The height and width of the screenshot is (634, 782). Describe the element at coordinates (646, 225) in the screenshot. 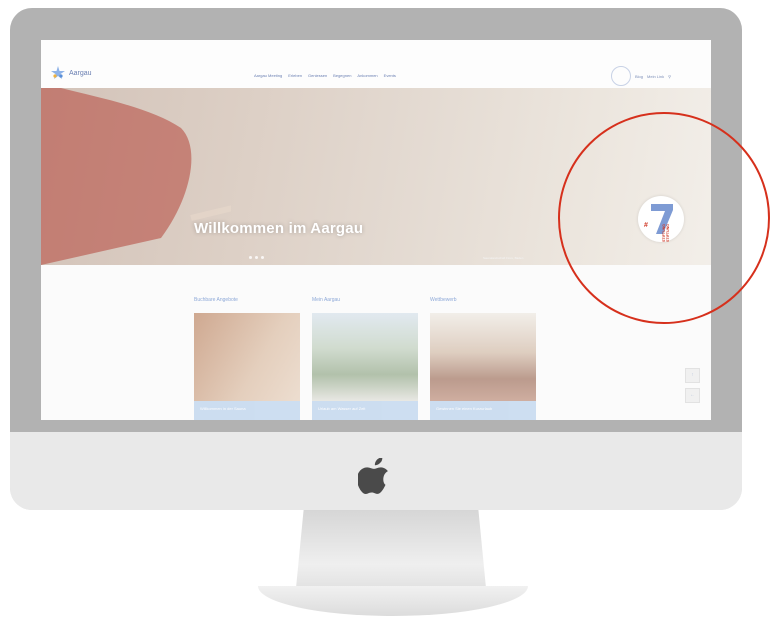

I see `badge-hash: #` at that location.